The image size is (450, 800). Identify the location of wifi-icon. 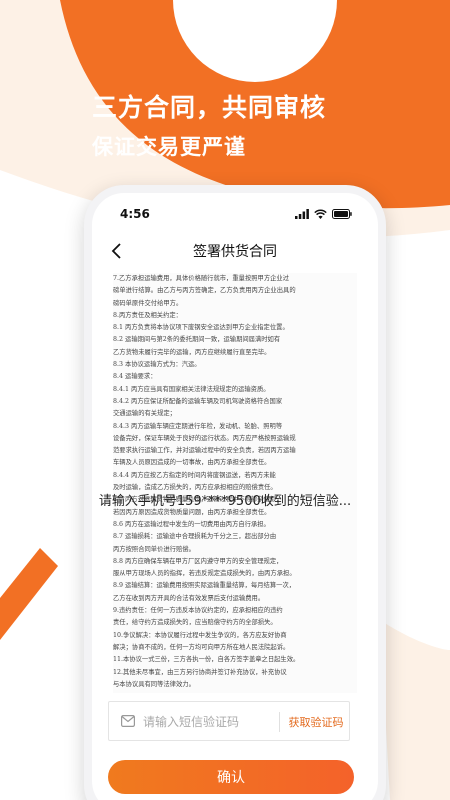
(320, 214).